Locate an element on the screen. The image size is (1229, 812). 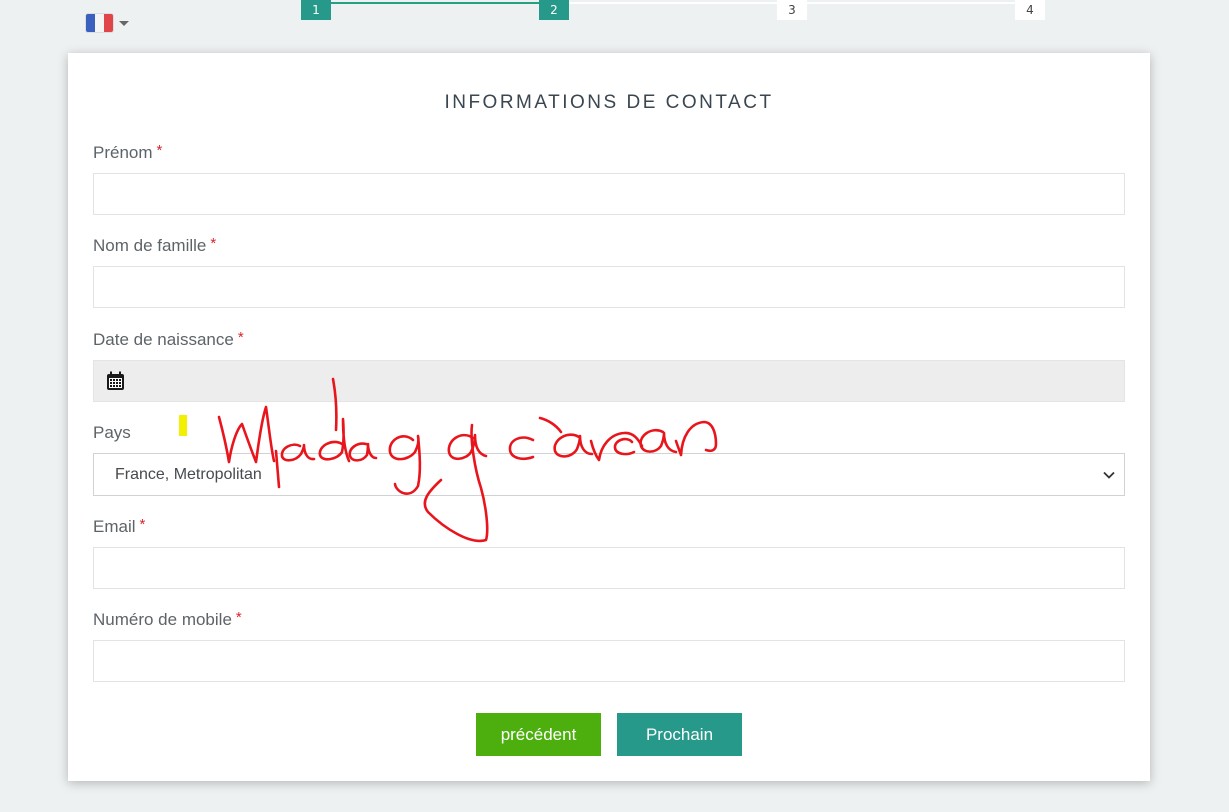
birth-date-field: Date de naissance * is located at coordinates (609, 365).